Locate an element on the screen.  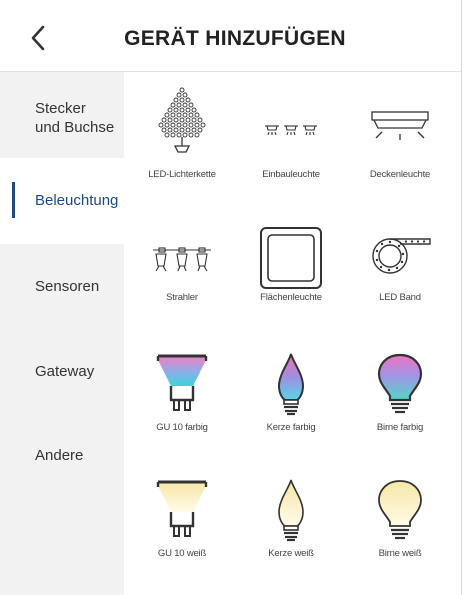
device-tile-birne-weiss: Birne weiß is located at coordinates (400, 529).